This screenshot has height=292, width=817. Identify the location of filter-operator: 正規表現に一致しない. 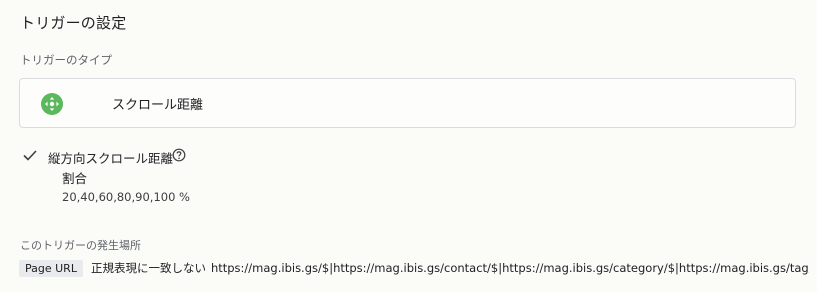
(148, 268).